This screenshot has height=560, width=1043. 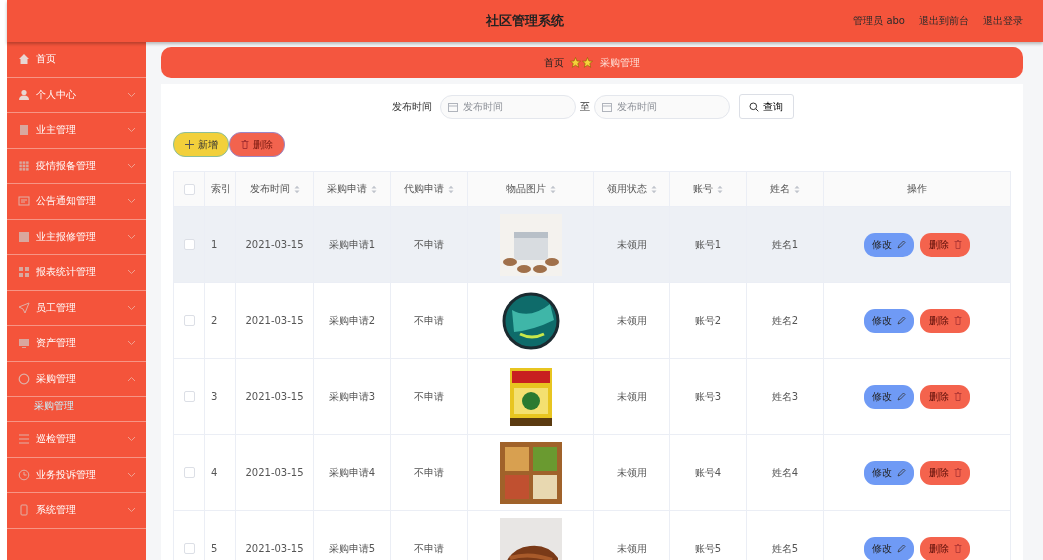 What do you see at coordinates (708, 189) in the screenshot?
I see `column-header: 账号` at bounding box center [708, 189].